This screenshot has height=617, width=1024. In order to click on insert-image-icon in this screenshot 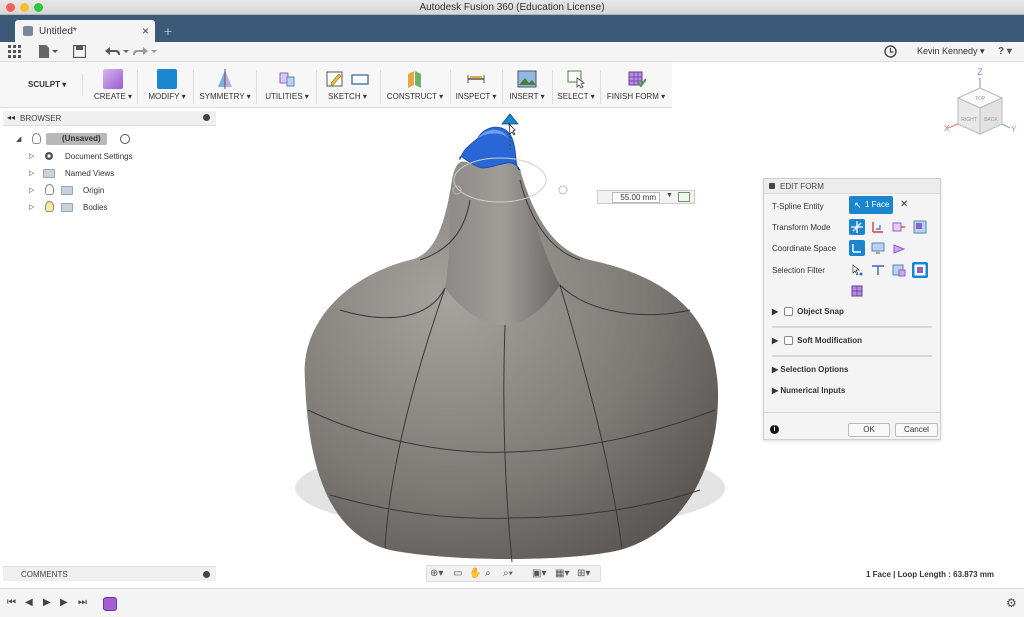, I will do `click(527, 79)`.